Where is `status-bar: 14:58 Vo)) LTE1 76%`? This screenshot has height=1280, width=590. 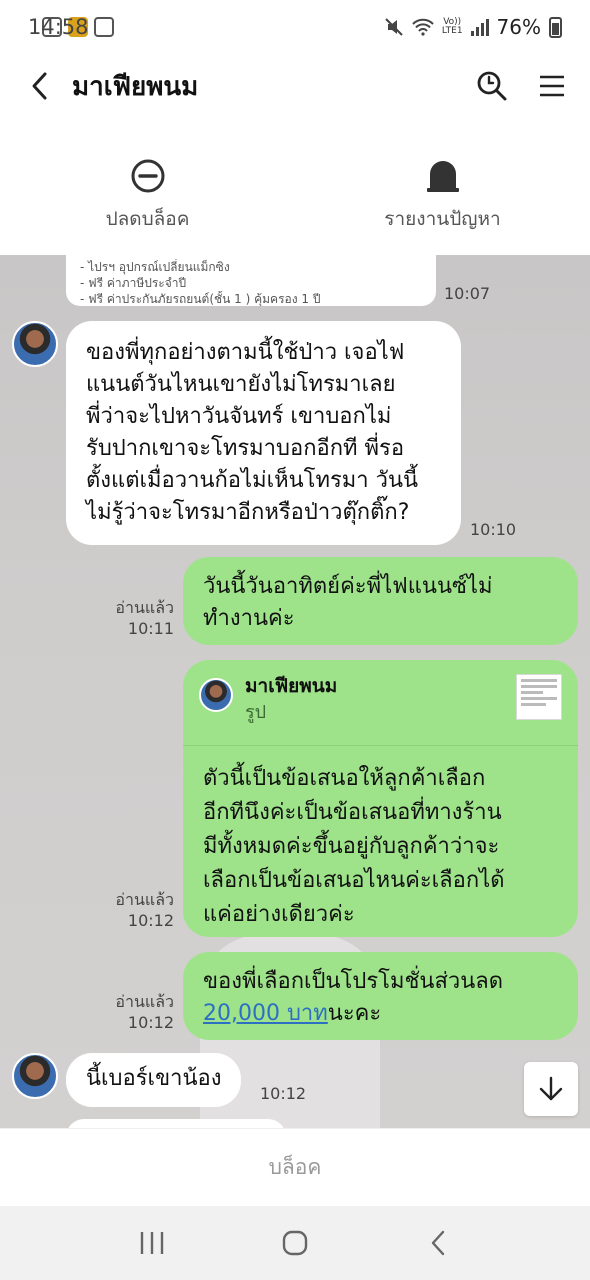 status-bar: 14:58 Vo)) LTE1 76% is located at coordinates (295, 27).